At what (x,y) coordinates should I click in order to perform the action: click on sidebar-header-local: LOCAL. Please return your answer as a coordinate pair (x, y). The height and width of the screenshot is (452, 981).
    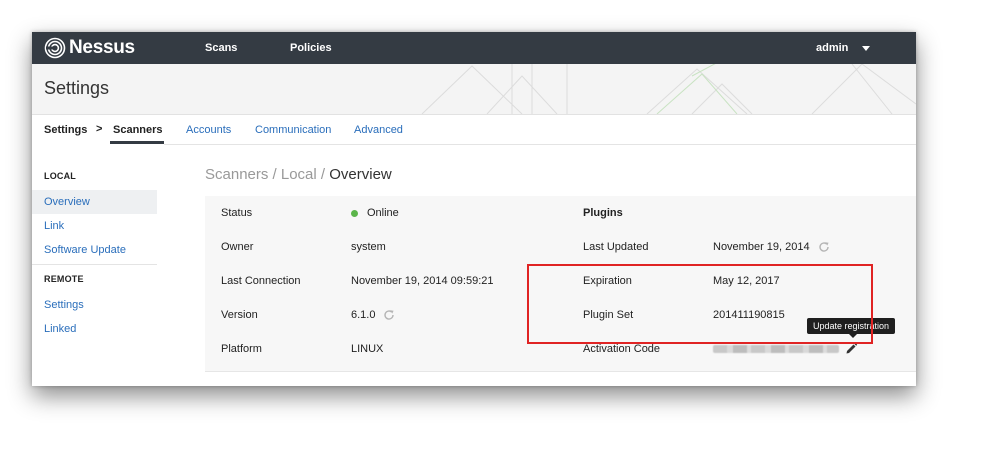
    Looking at the image, I should click on (60, 176).